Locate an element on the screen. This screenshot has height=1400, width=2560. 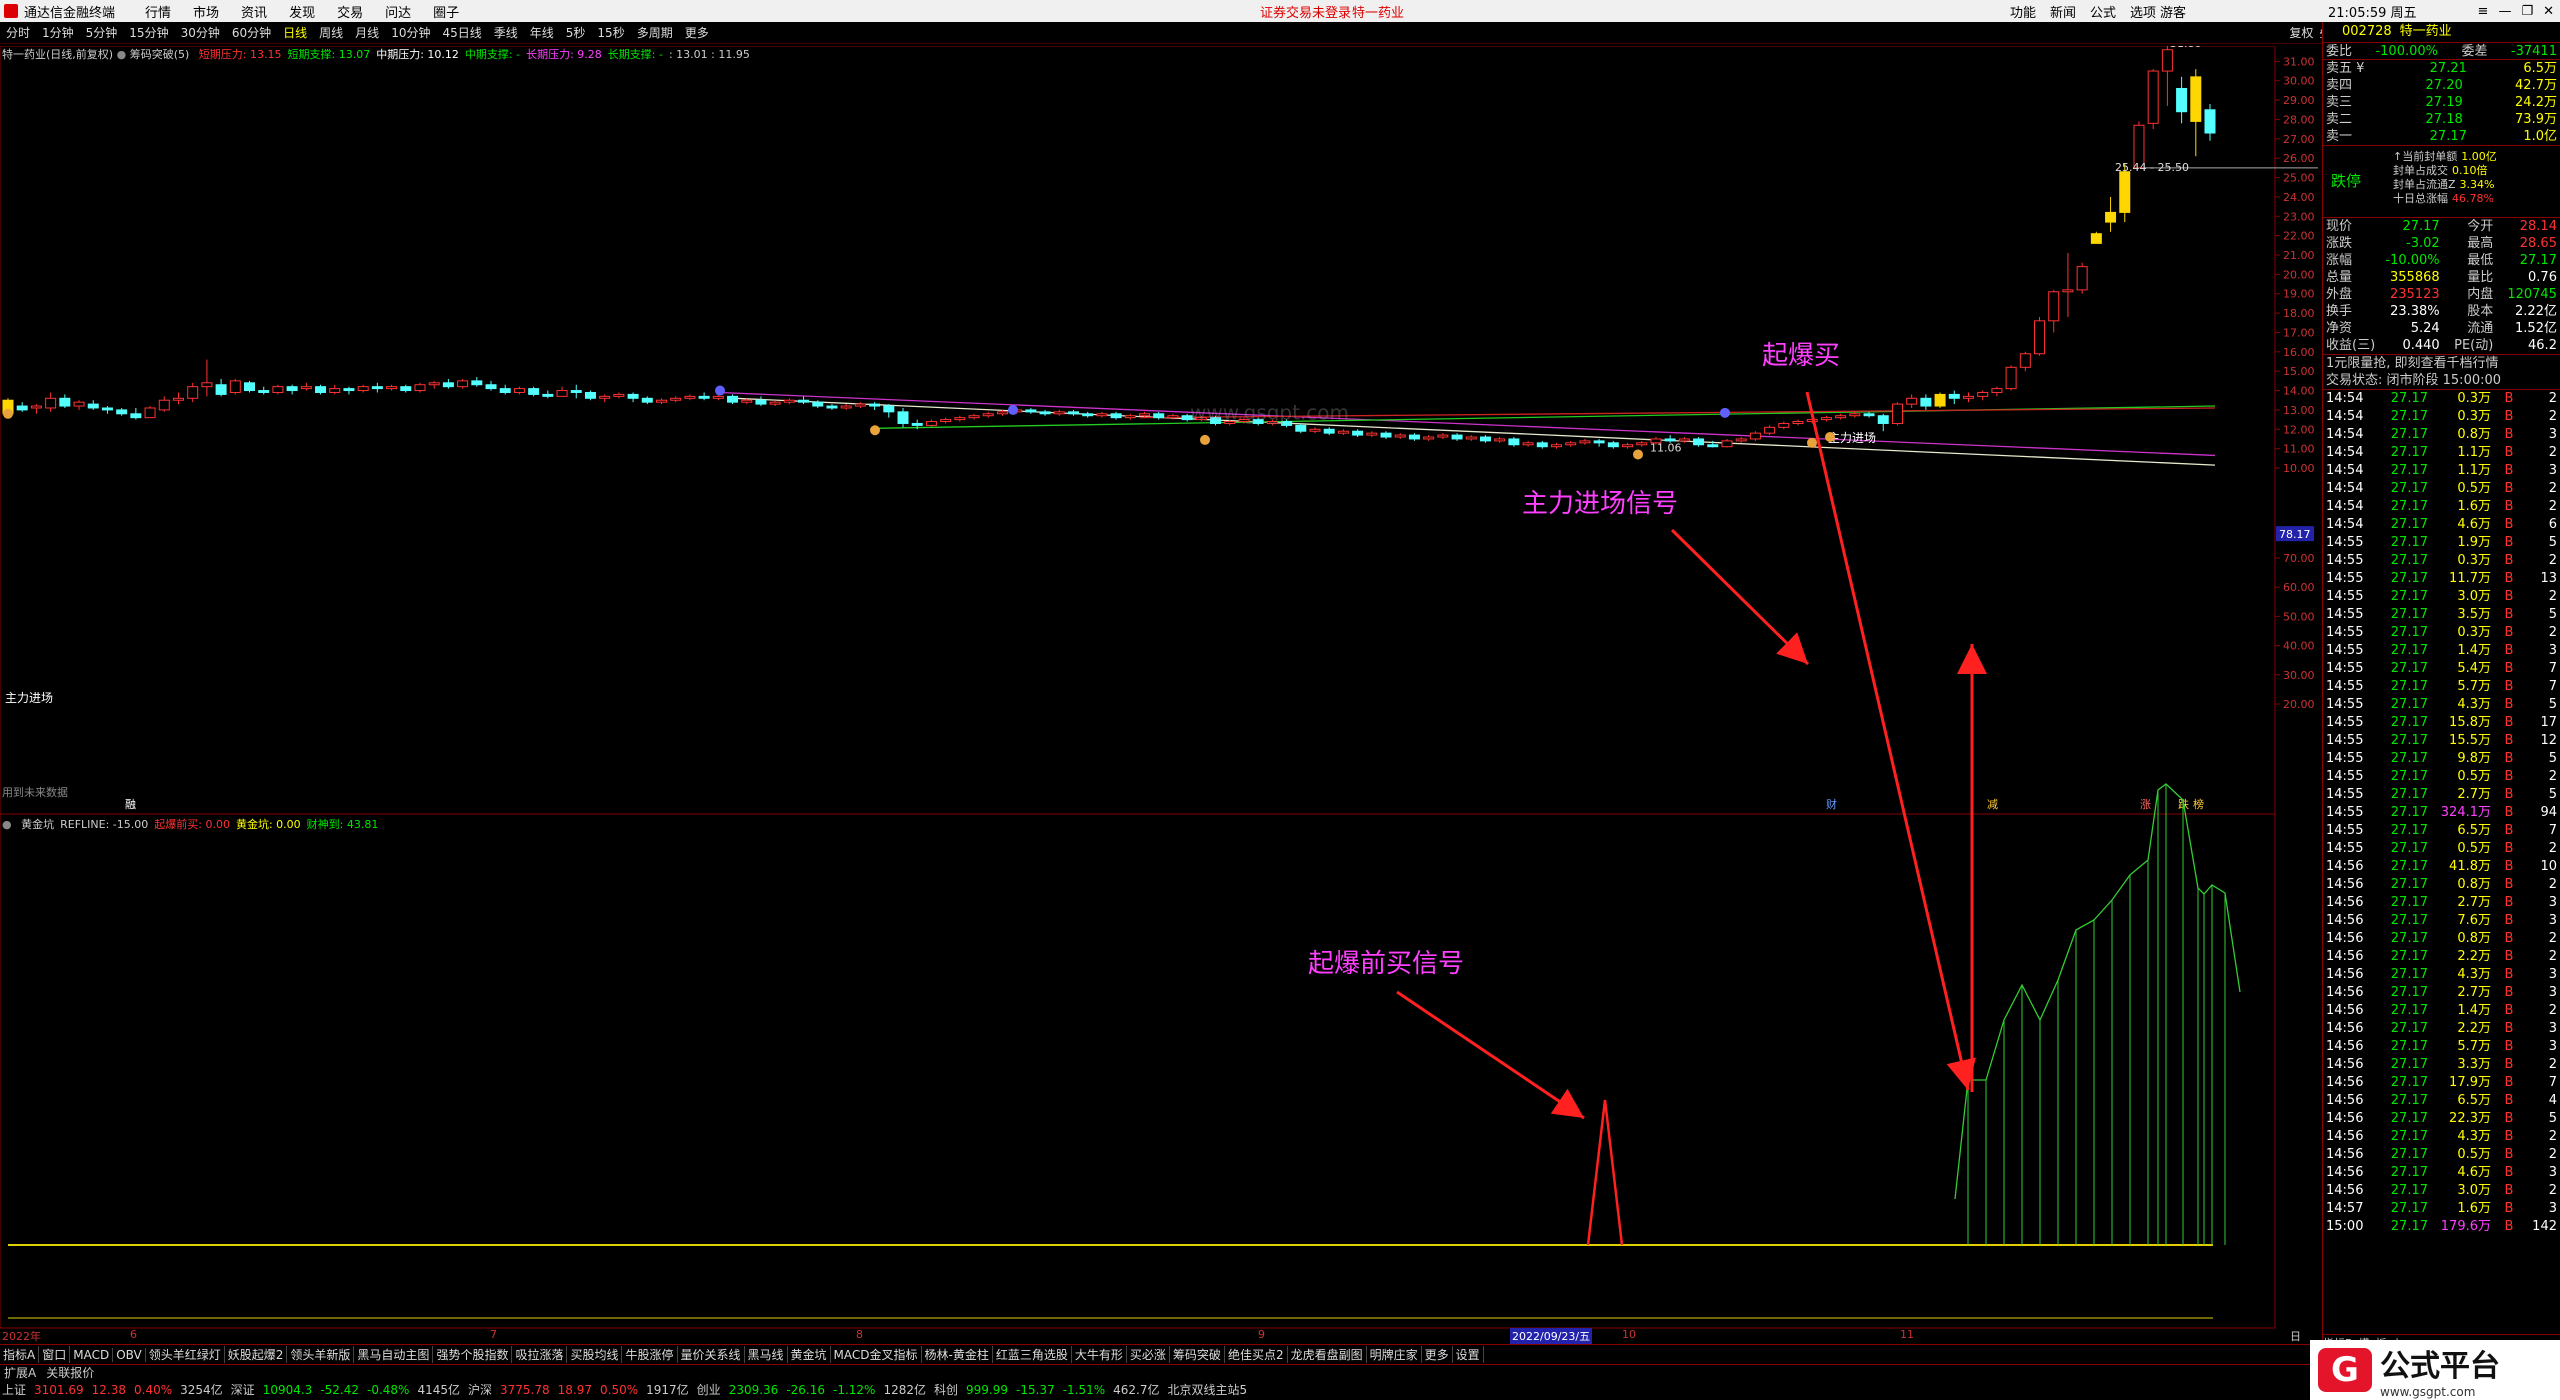
login-notice: 证券交易未登录 is located at coordinates (1305, 11).